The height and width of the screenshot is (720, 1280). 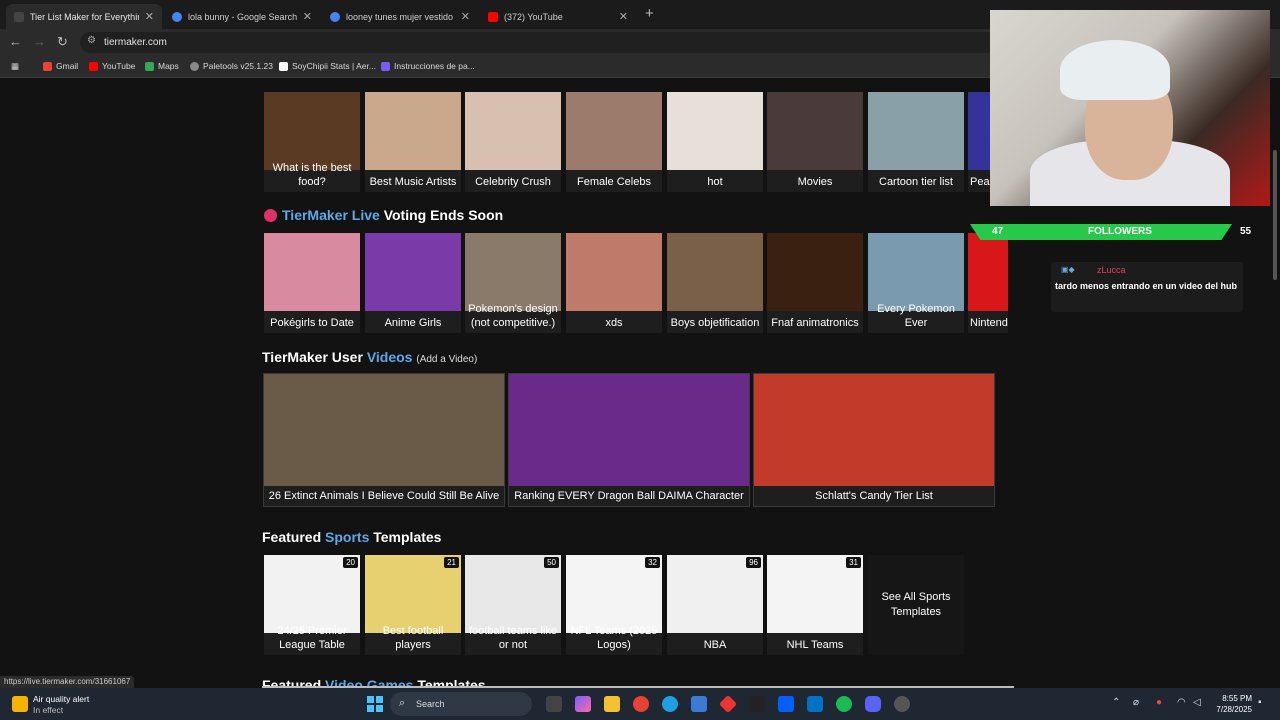 I want to click on card-label: football teams like or not, so click(x=513, y=638).